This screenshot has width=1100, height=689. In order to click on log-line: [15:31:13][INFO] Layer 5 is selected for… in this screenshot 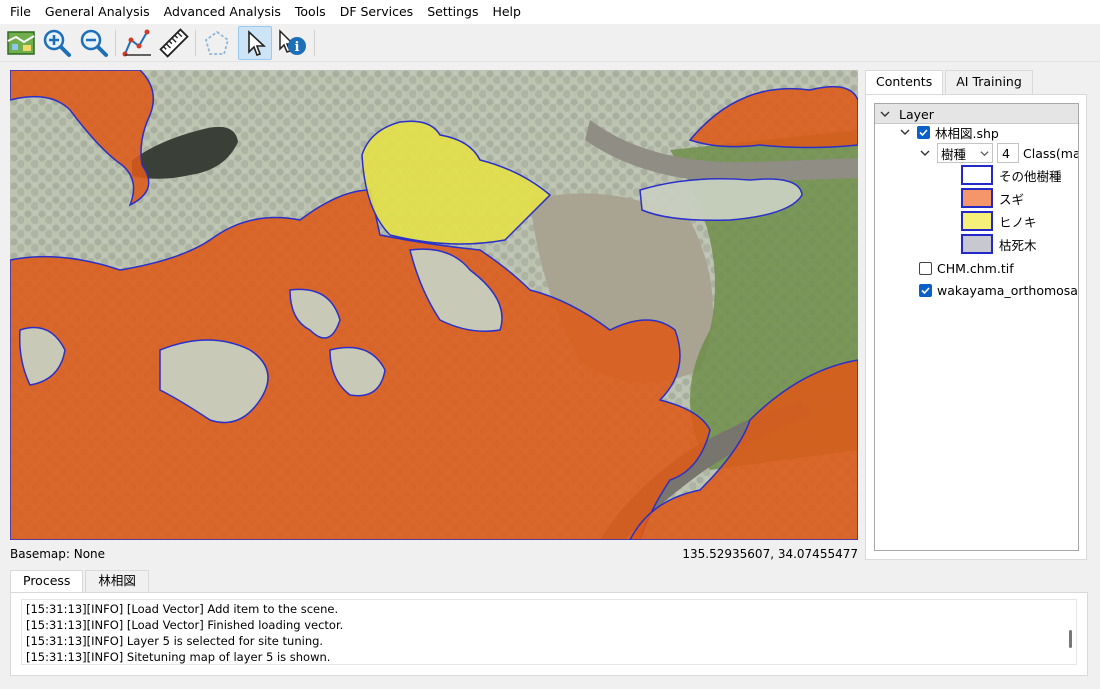, I will do `click(175, 641)`.